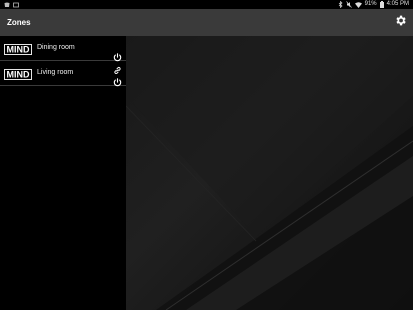 This screenshot has height=310, width=413. Describe the element at coordinates (381, 4) in the screenshot. I see `battery-icon` at that location.